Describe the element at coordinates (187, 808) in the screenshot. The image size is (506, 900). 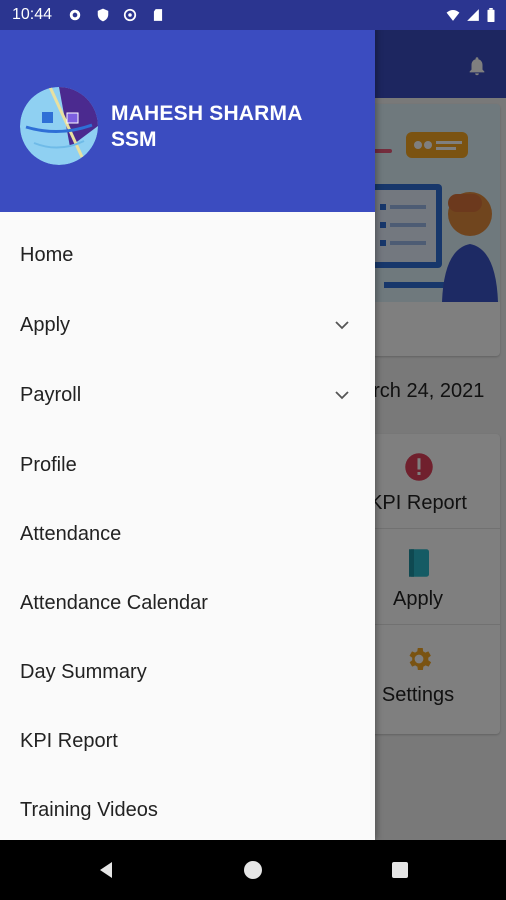
I see `nav-item-training-videos: Training Videos` at that location.